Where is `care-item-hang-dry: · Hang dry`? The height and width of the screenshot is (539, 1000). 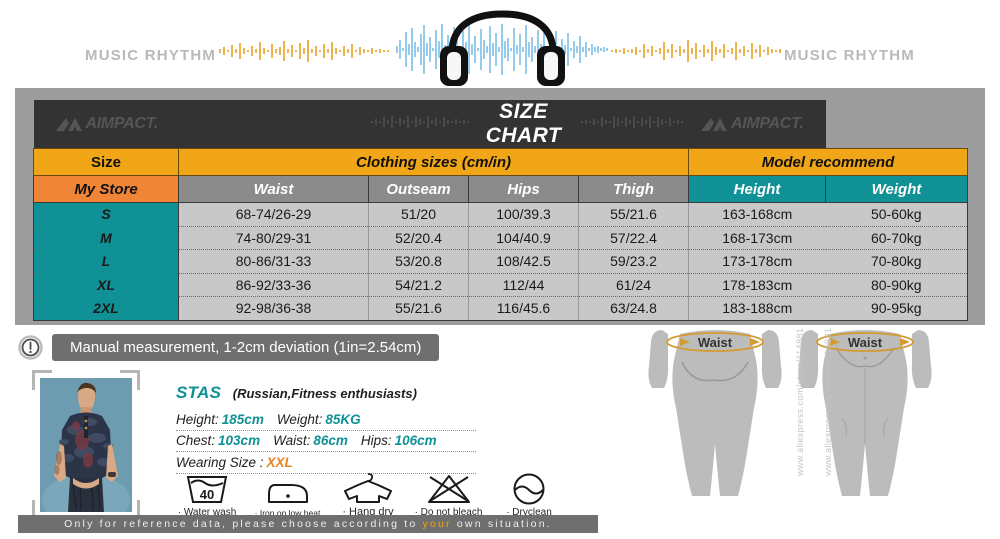 care-item-hang-dry: · Hang dry is located at coordinates (368, 494).